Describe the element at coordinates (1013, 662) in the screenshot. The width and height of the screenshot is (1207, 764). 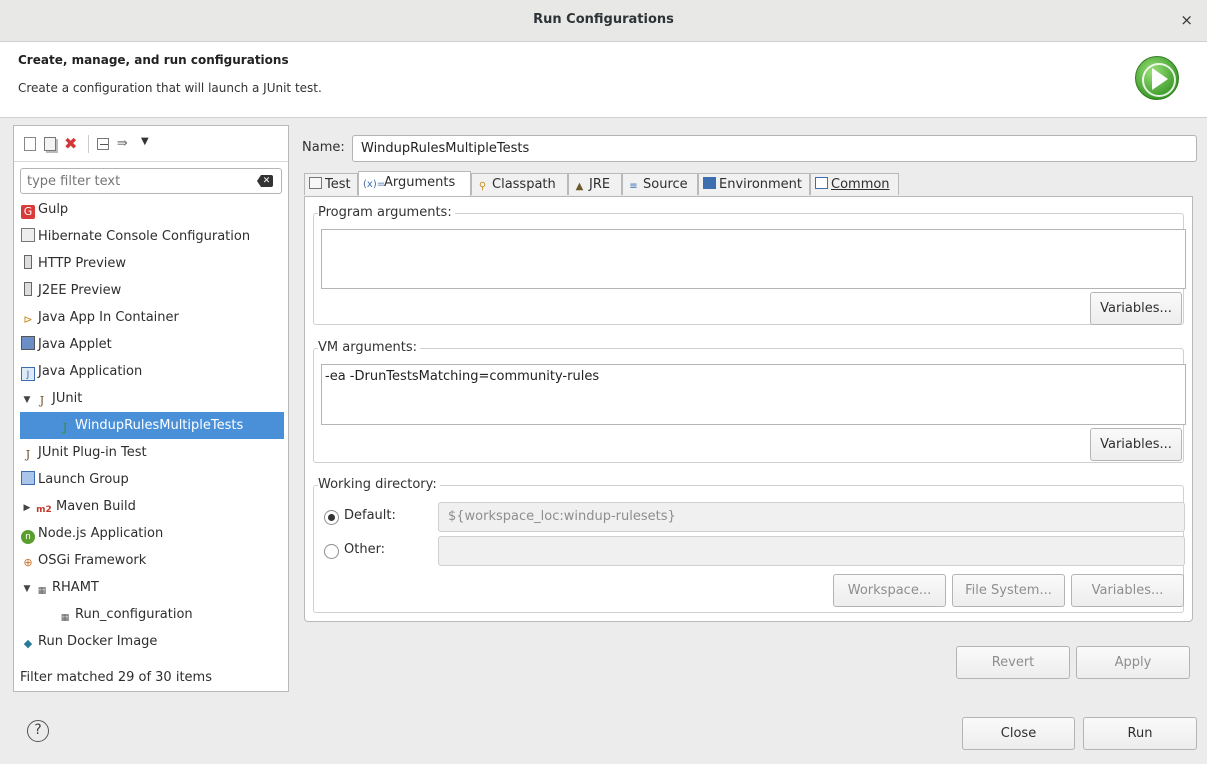
I see `revert-button: Revert` at that location.